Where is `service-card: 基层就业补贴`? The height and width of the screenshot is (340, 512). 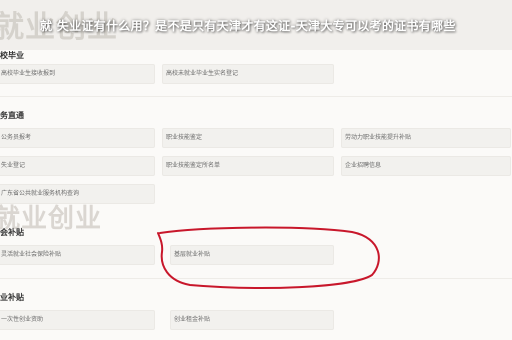 service-card: 基层就业补贴 is located at coordinates (252, 255).